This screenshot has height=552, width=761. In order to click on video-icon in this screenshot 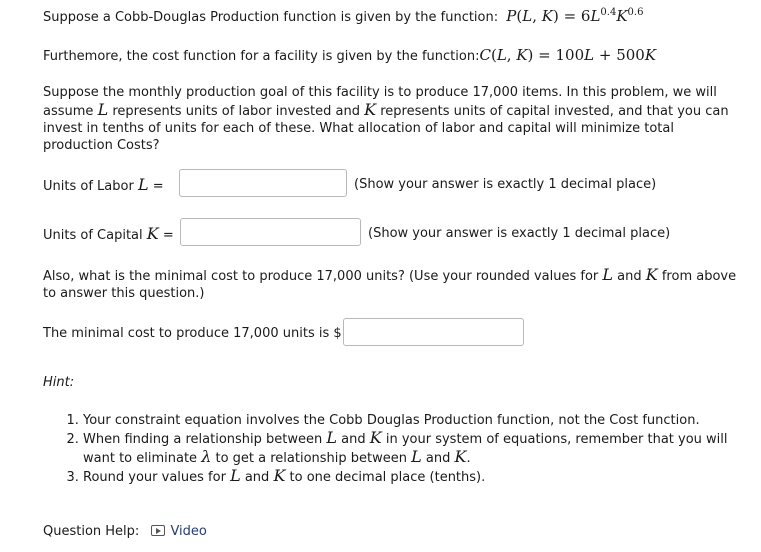, I will do `click(158, 530)`.